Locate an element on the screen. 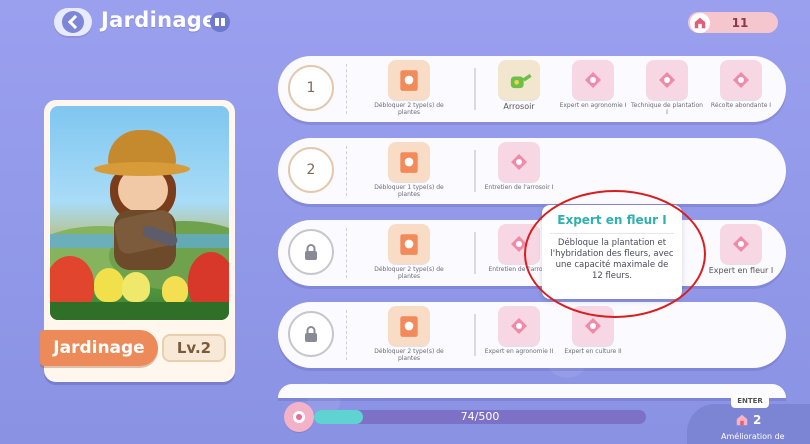 The height and width of the screenshot is (444, 810). reward-unlock-plants: Débloquer 1 type(s) de plantes is located at coordinates (409, 170).